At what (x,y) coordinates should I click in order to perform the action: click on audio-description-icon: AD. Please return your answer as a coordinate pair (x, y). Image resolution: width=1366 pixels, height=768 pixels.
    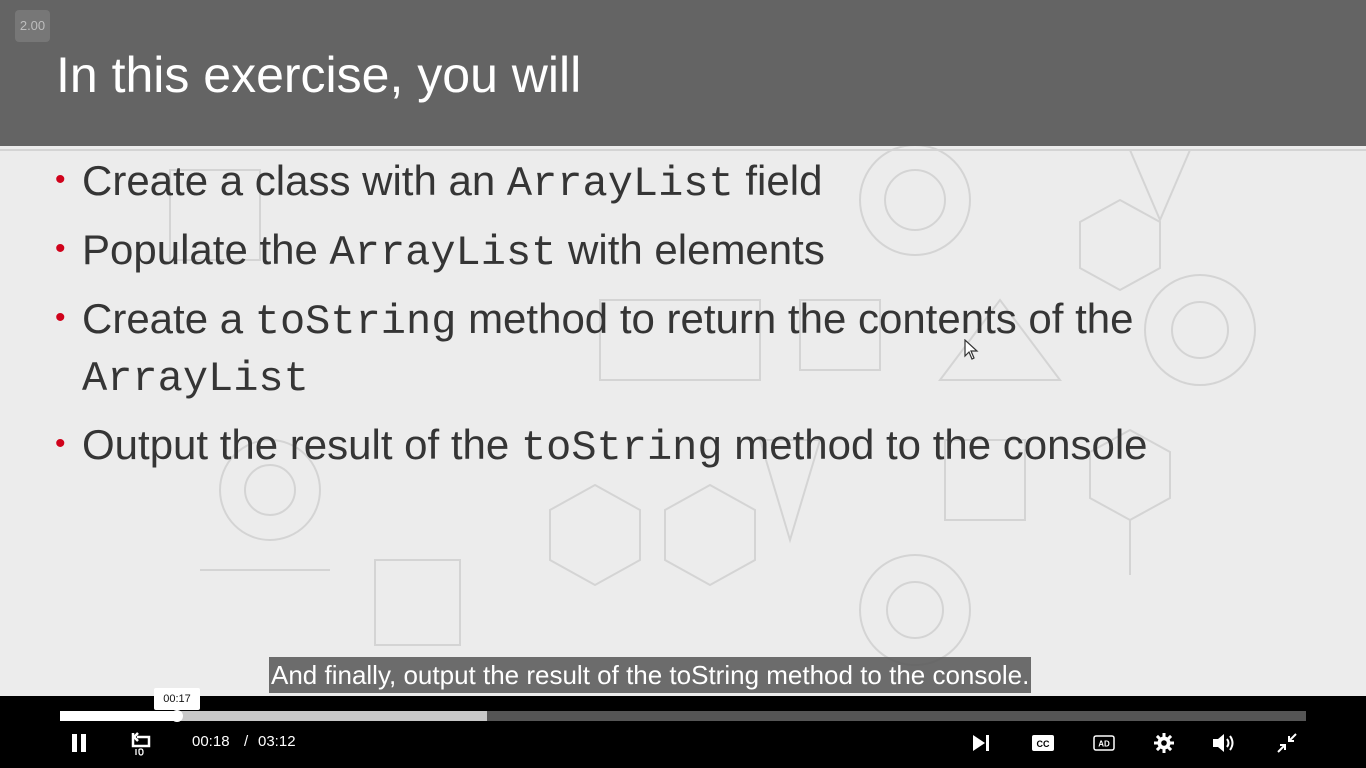
    Looking at the image, I should click on (1104, 743).